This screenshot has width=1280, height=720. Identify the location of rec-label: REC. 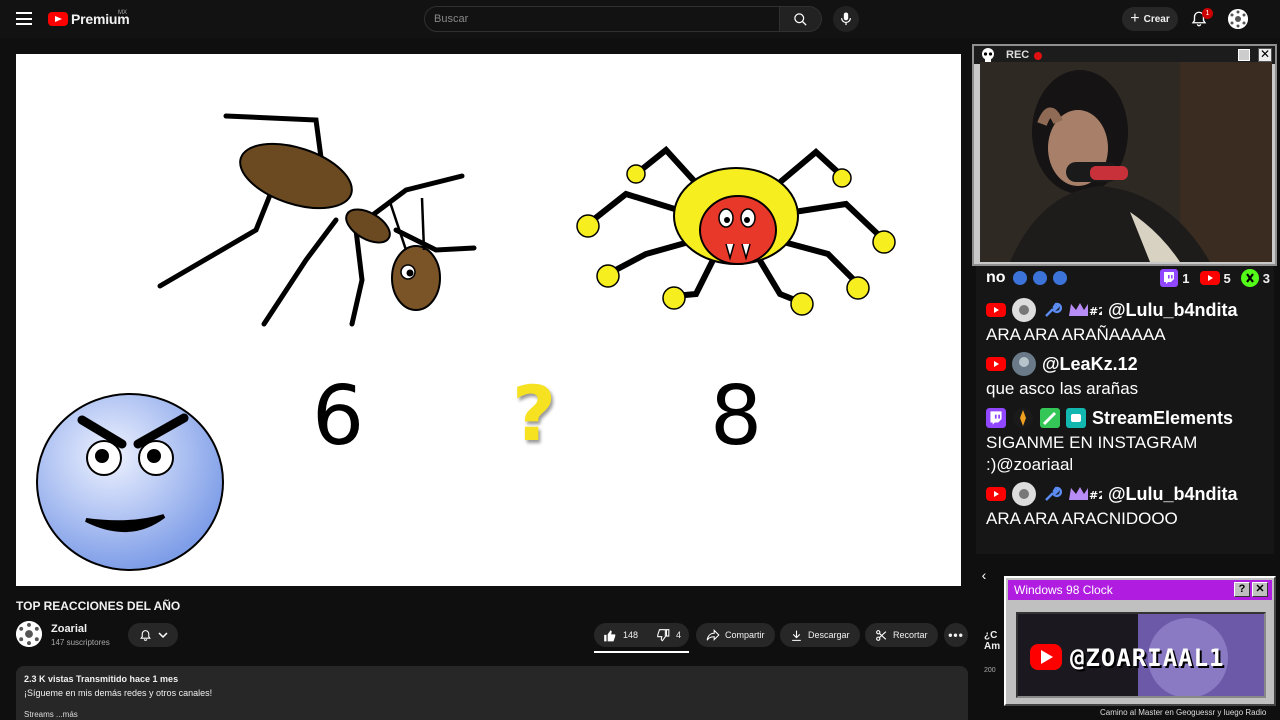
(1018, 55).